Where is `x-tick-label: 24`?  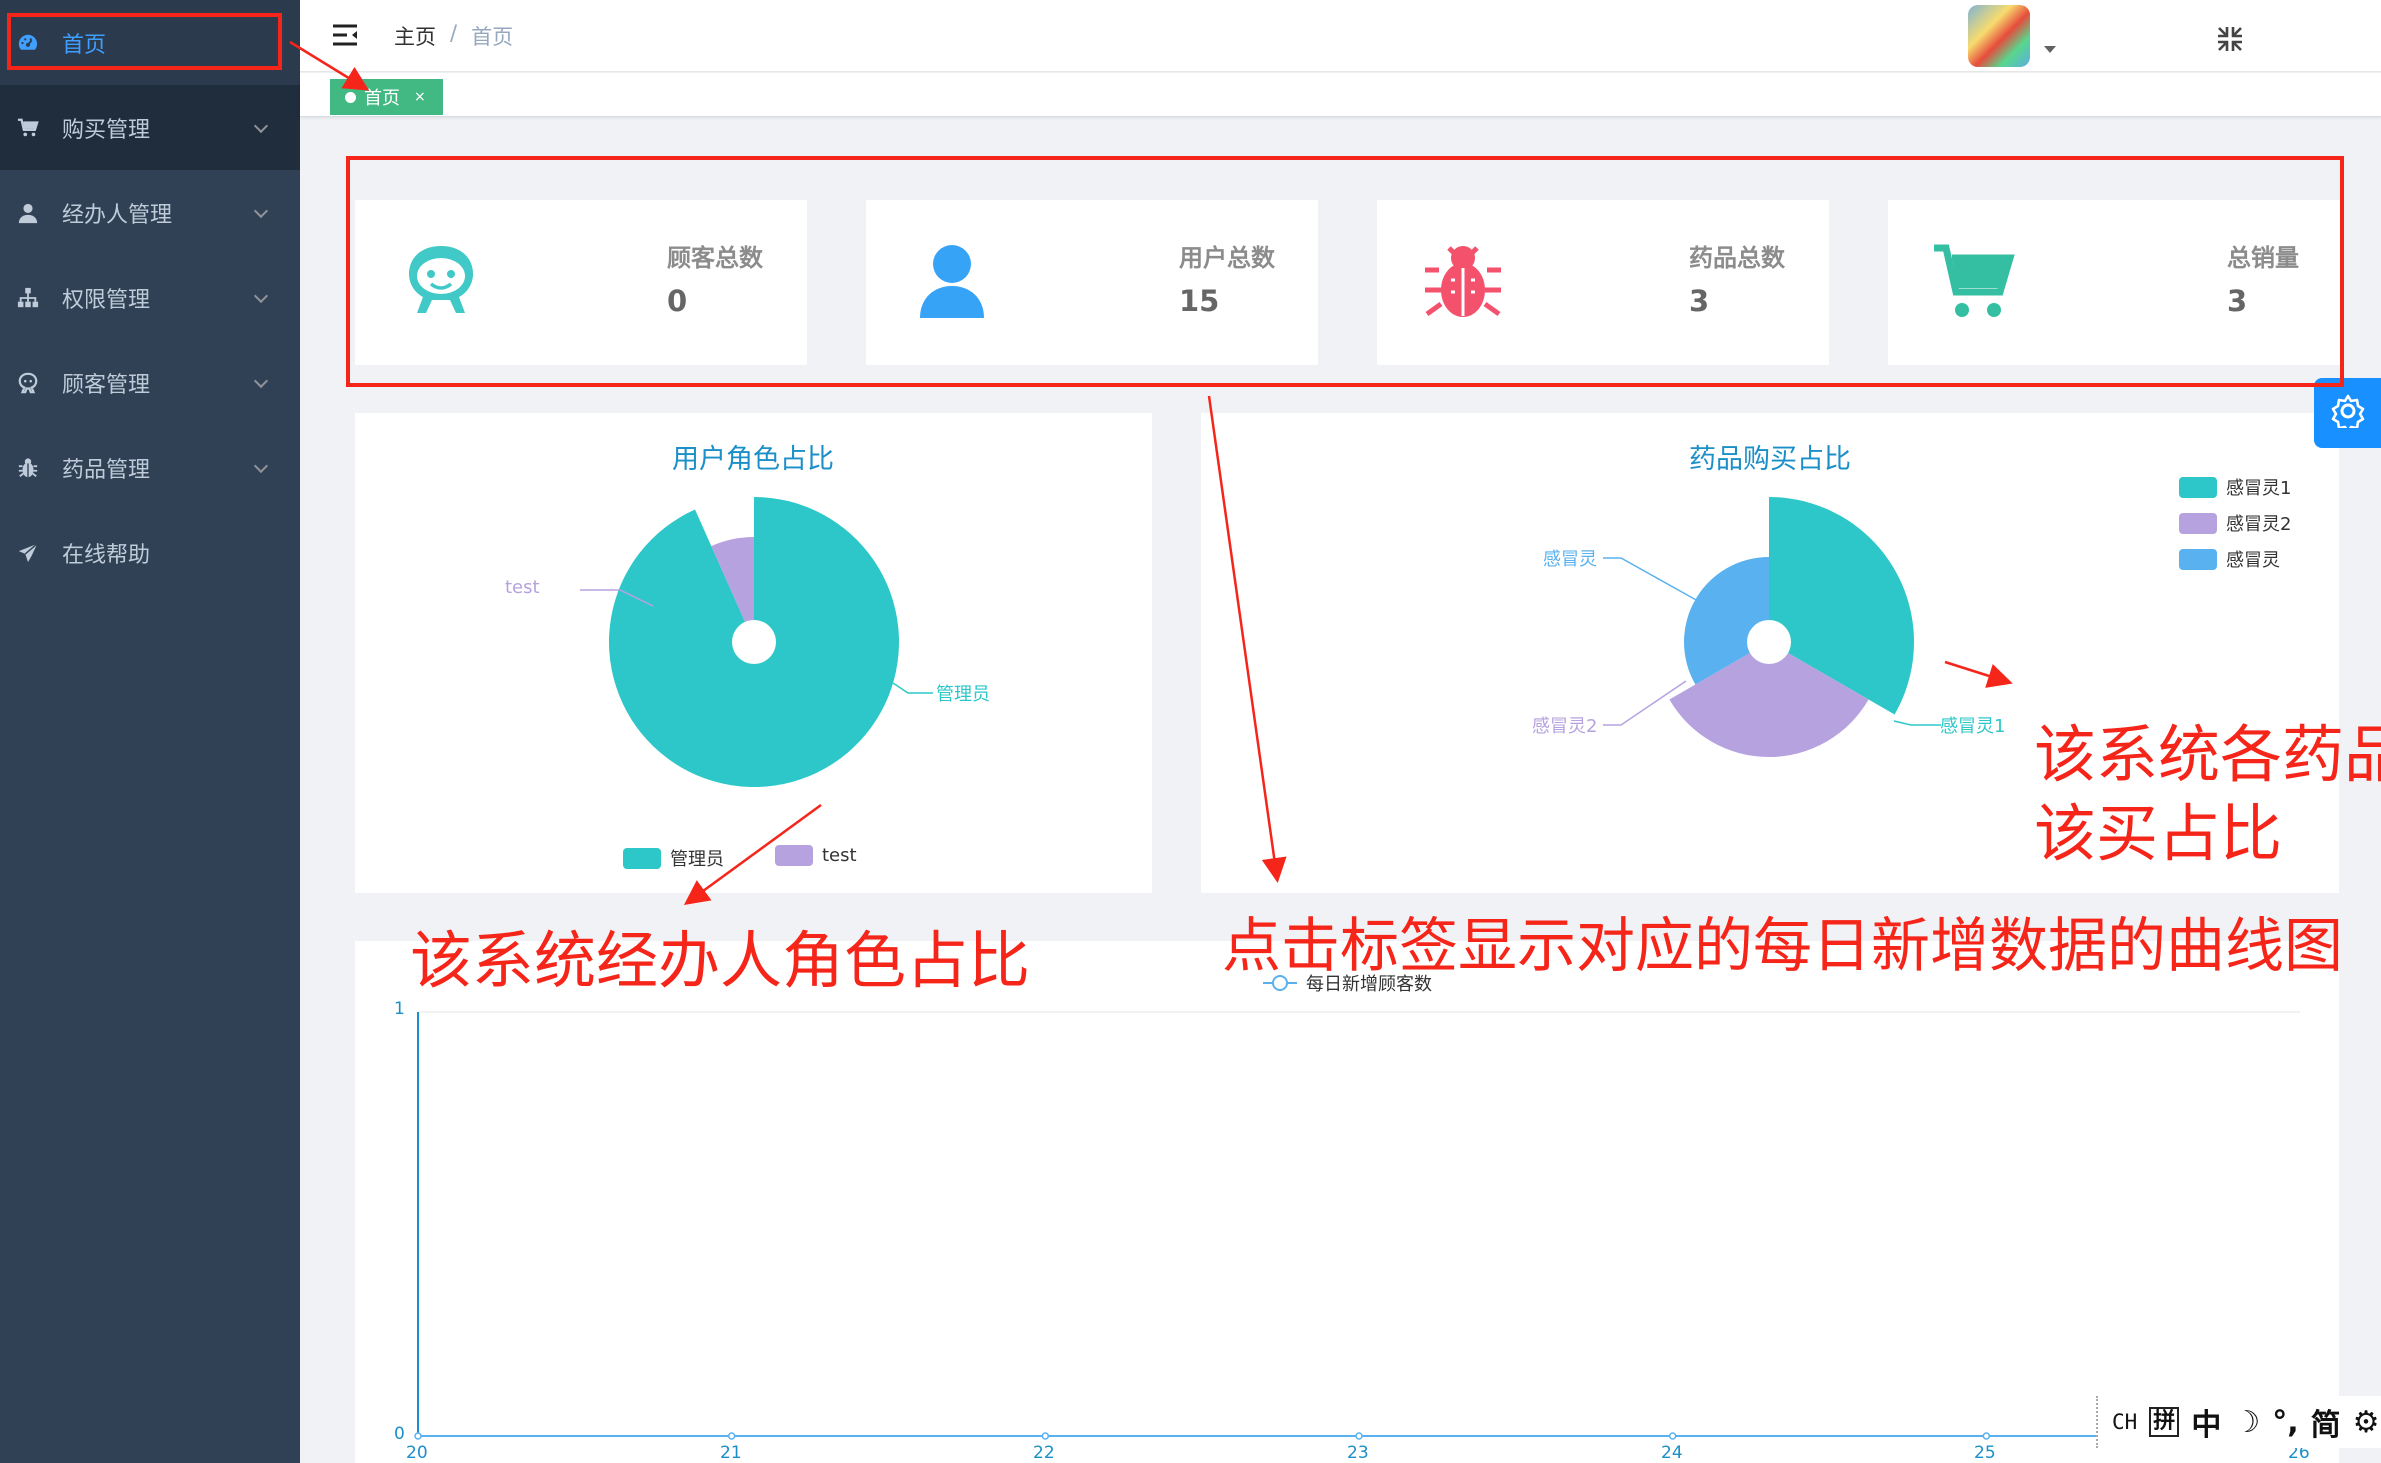 x-tick-label: 24 is located at coordinates (1672, 1453).